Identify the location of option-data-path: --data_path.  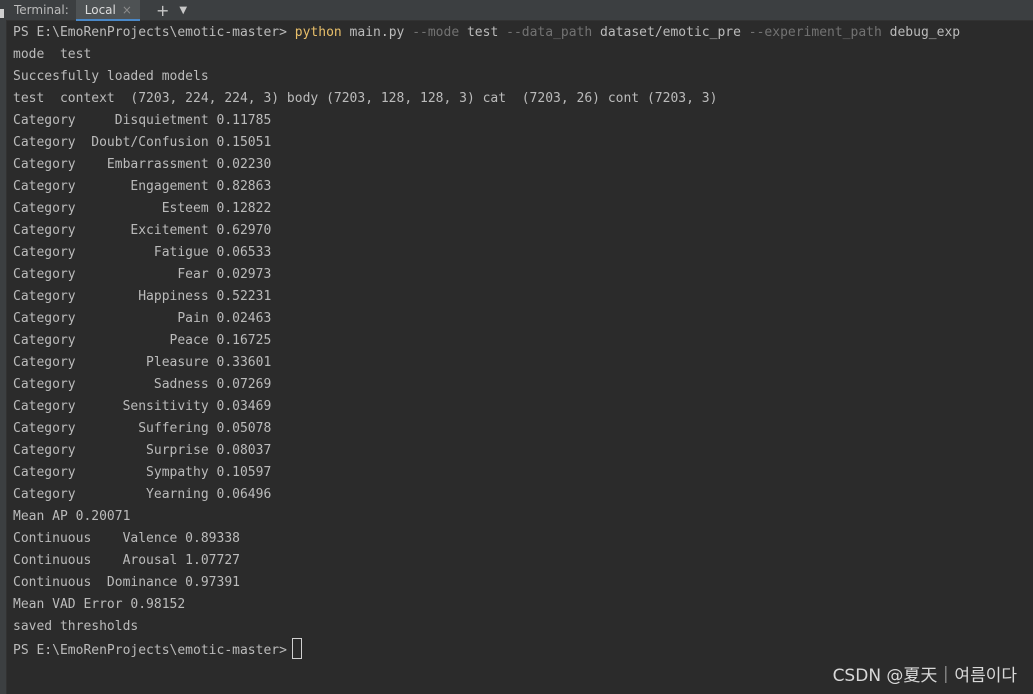
(549, 32).